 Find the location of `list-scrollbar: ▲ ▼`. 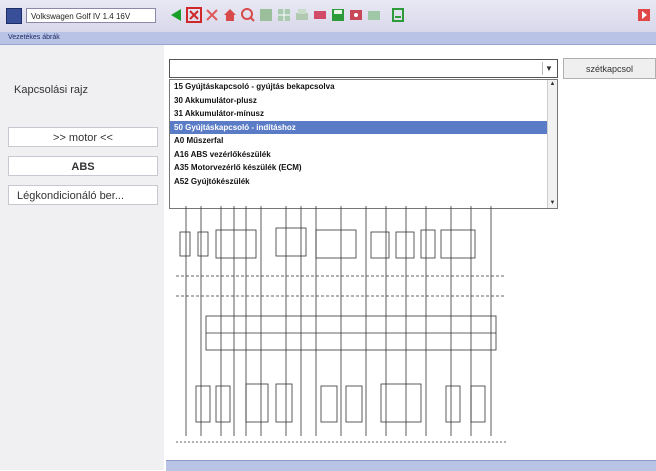

list-scrollbar: ▲ ▼ is located at coordinates (552, 144).